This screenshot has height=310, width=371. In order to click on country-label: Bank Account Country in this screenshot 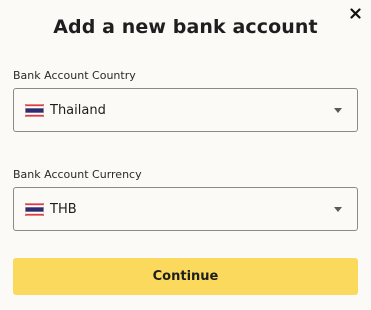, I will do `click(74, 75)`.